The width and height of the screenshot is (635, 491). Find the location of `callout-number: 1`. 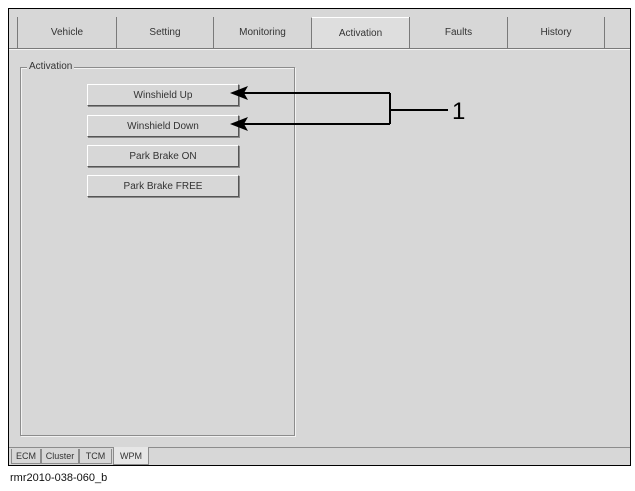

callout-number: 1 is located at coordinates (458, 111).